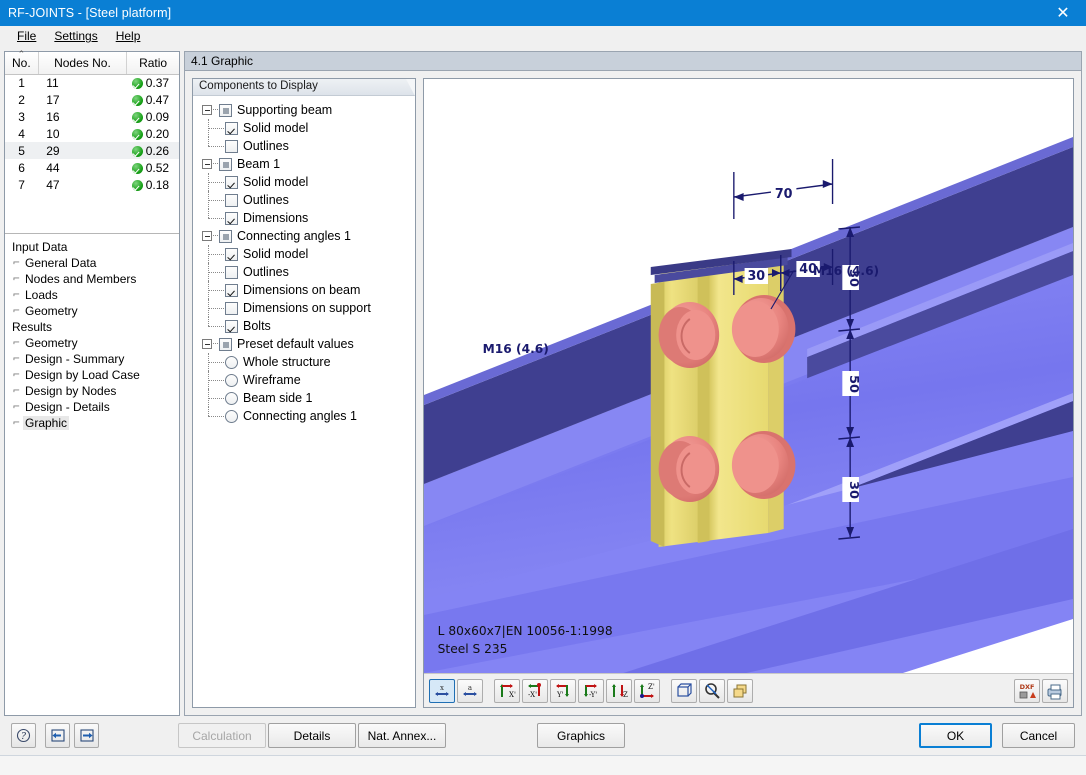 The image size is (1086, 775). I want to click on dxf-export-button: DXF, so click(1027, 690).